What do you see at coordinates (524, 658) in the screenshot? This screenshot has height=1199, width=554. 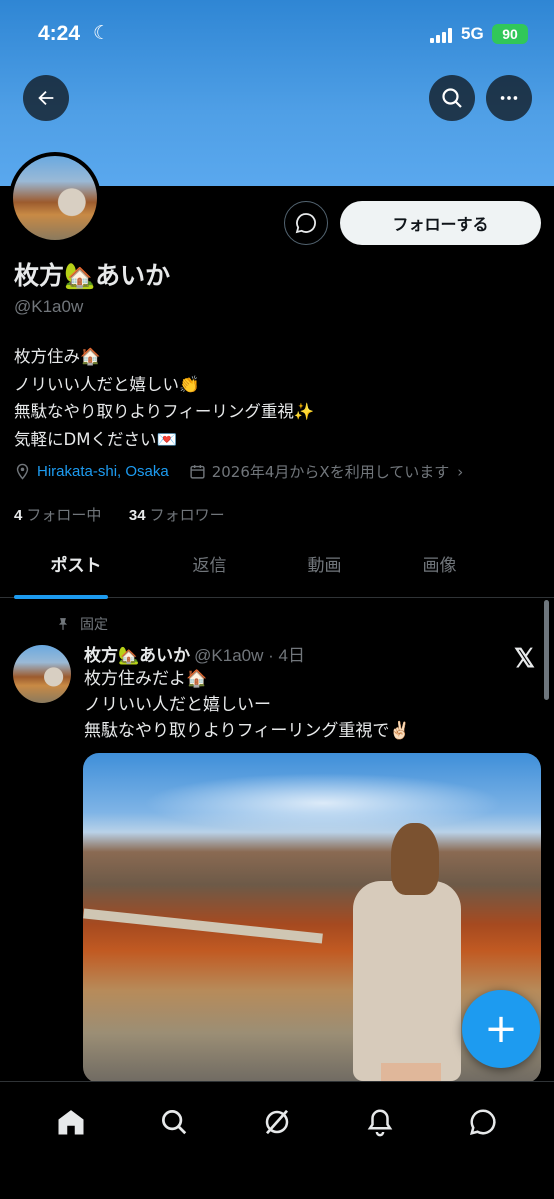 I see `x-logo-icon: 𝕏` at bounding box center [524, 658].